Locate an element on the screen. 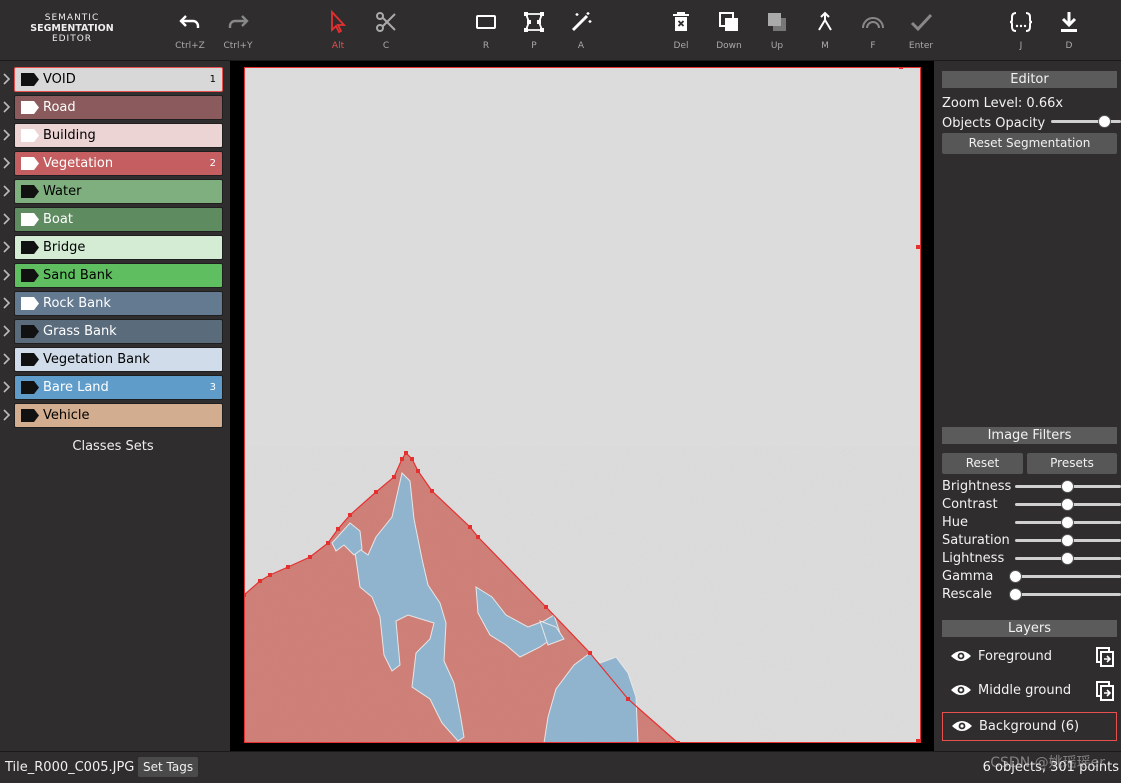 This screenshot has width=1121, height=783. class-item: Boat is located at coordinates (115, 219).